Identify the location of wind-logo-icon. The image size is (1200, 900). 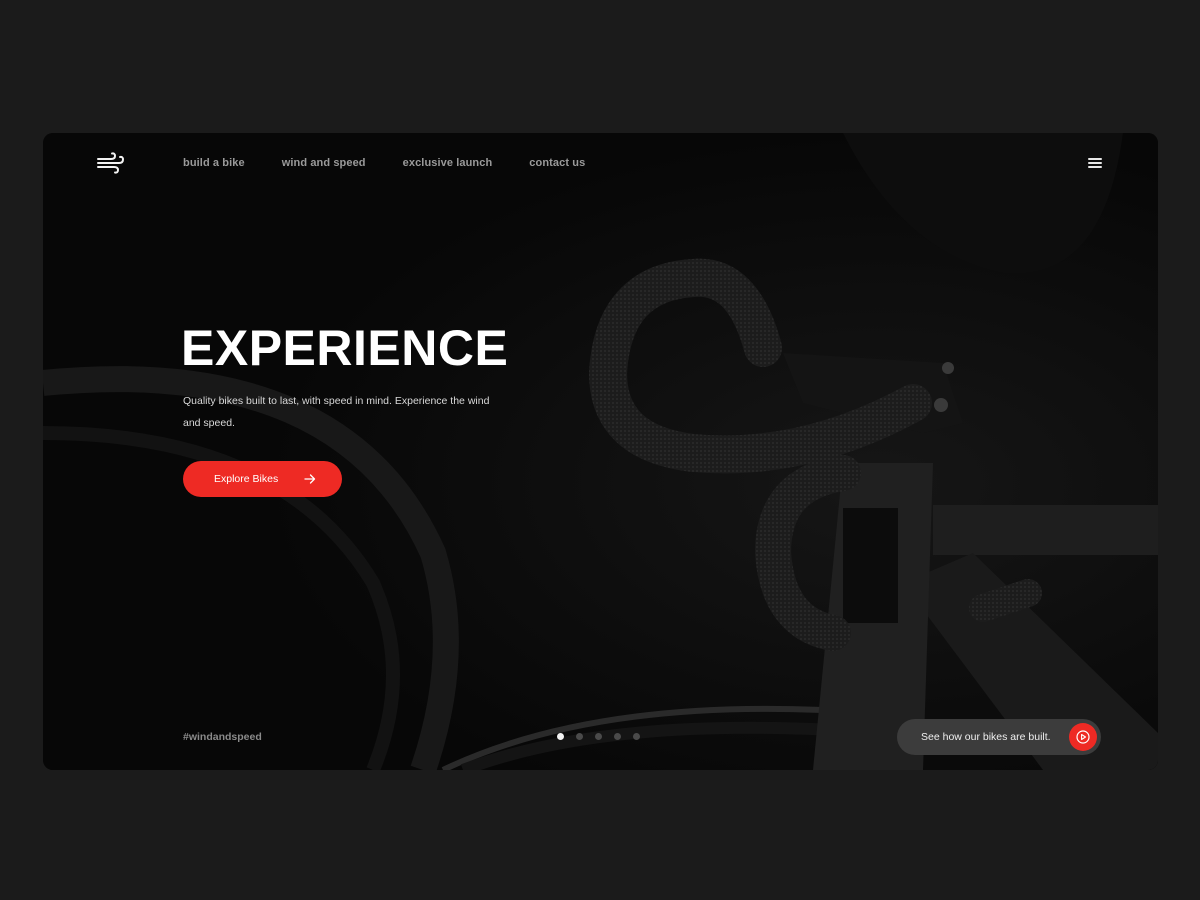
(111, 163).